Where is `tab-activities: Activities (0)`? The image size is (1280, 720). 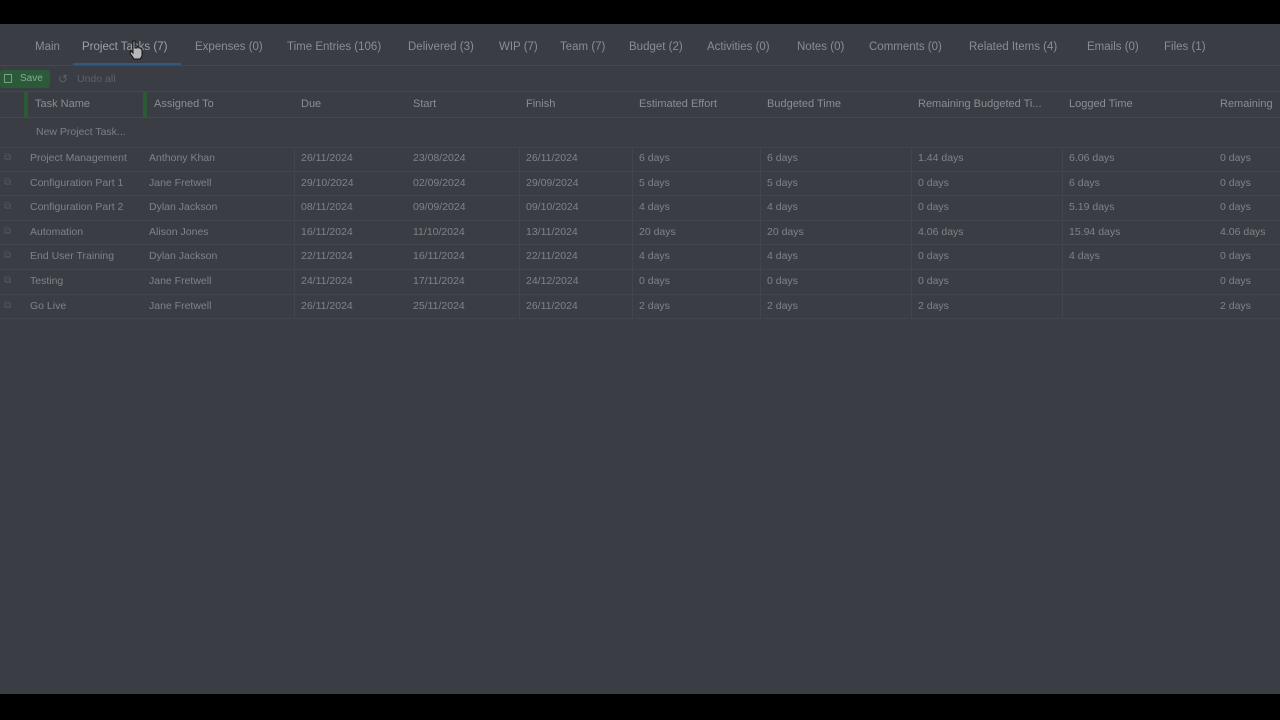 tab-activities: Activities (0) is located at coordinates (738, 47).